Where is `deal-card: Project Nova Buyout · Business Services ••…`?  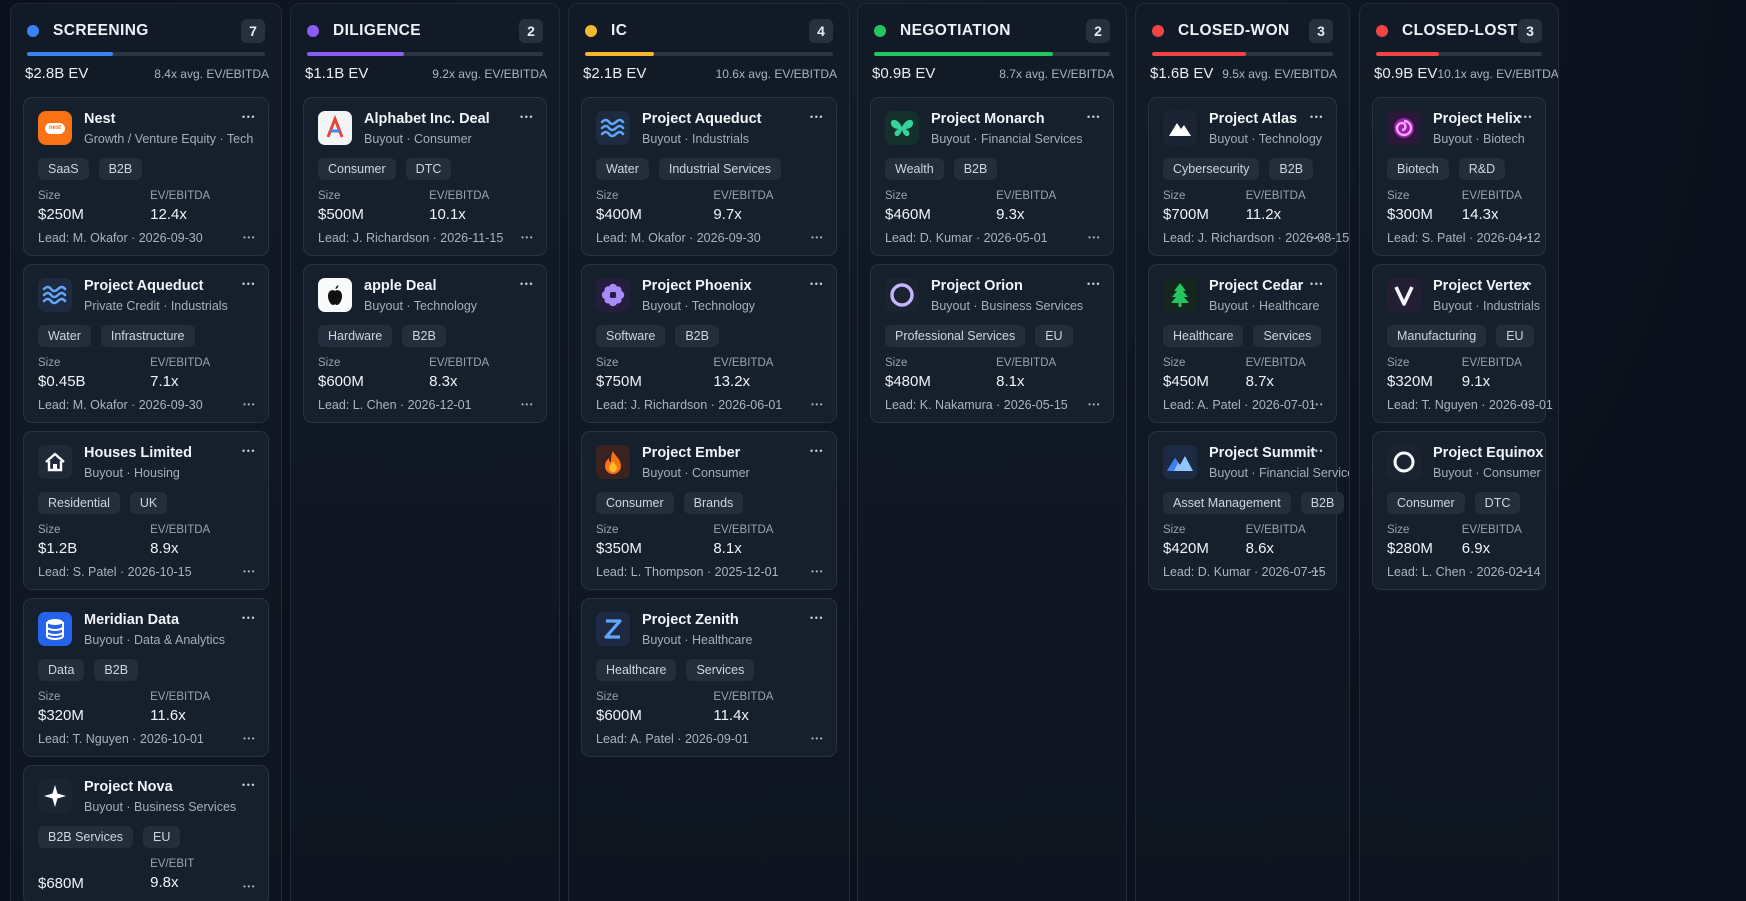 deal-card: Project Nova Buyout · Business Services ••… is located at coordinates (146, 833).